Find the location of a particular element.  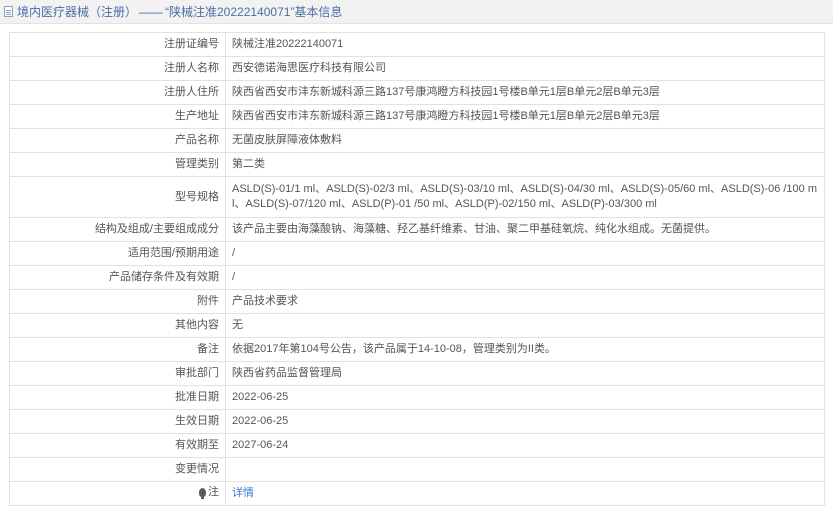

row-label: 附件 is located at coordinates (117, 301).